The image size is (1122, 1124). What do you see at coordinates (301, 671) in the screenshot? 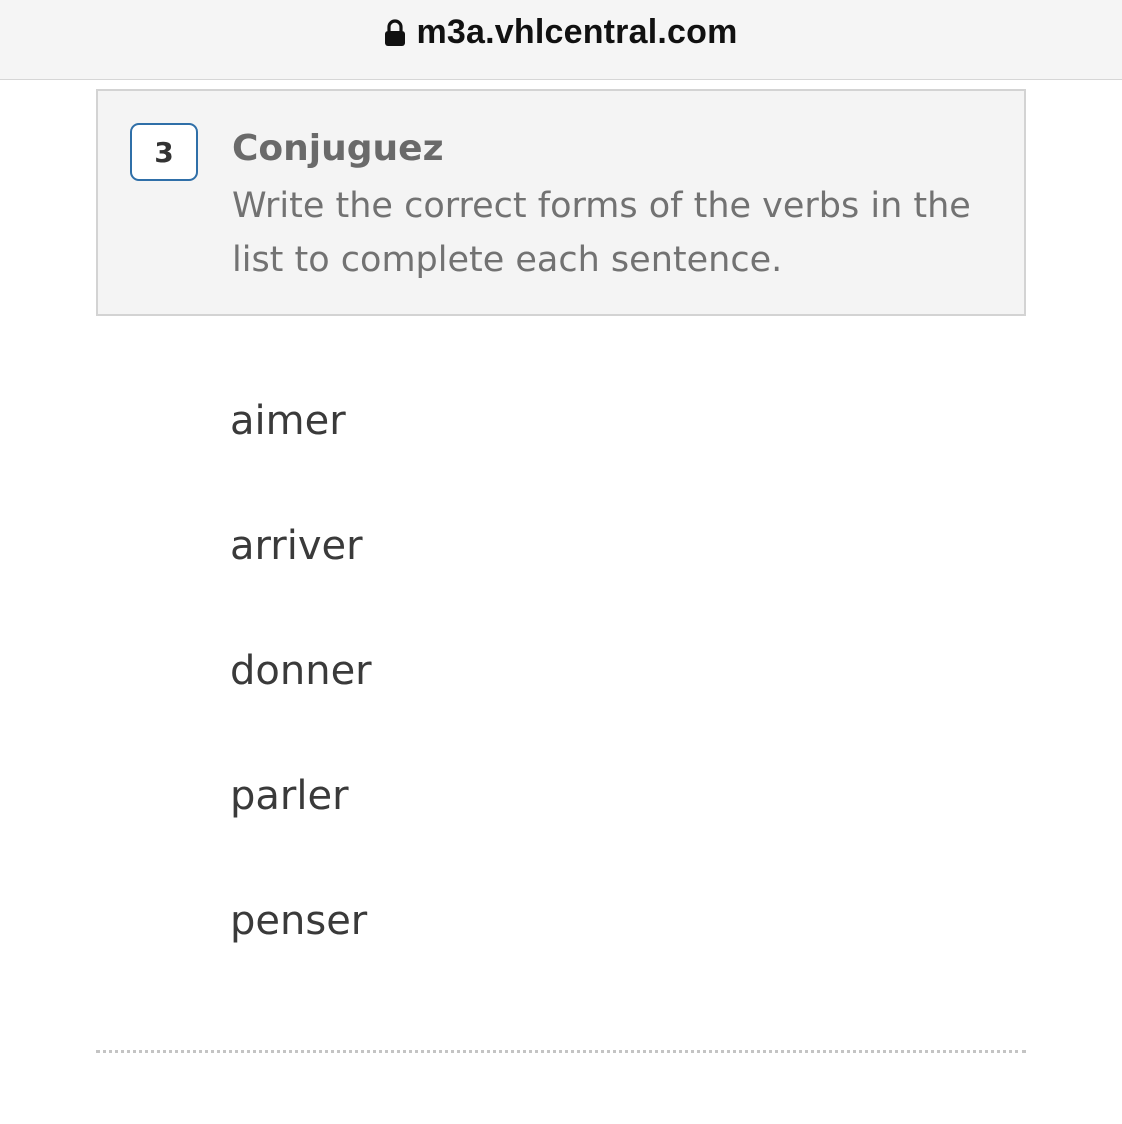
I see `verb-item: donner` at bounding box center [301, 671].